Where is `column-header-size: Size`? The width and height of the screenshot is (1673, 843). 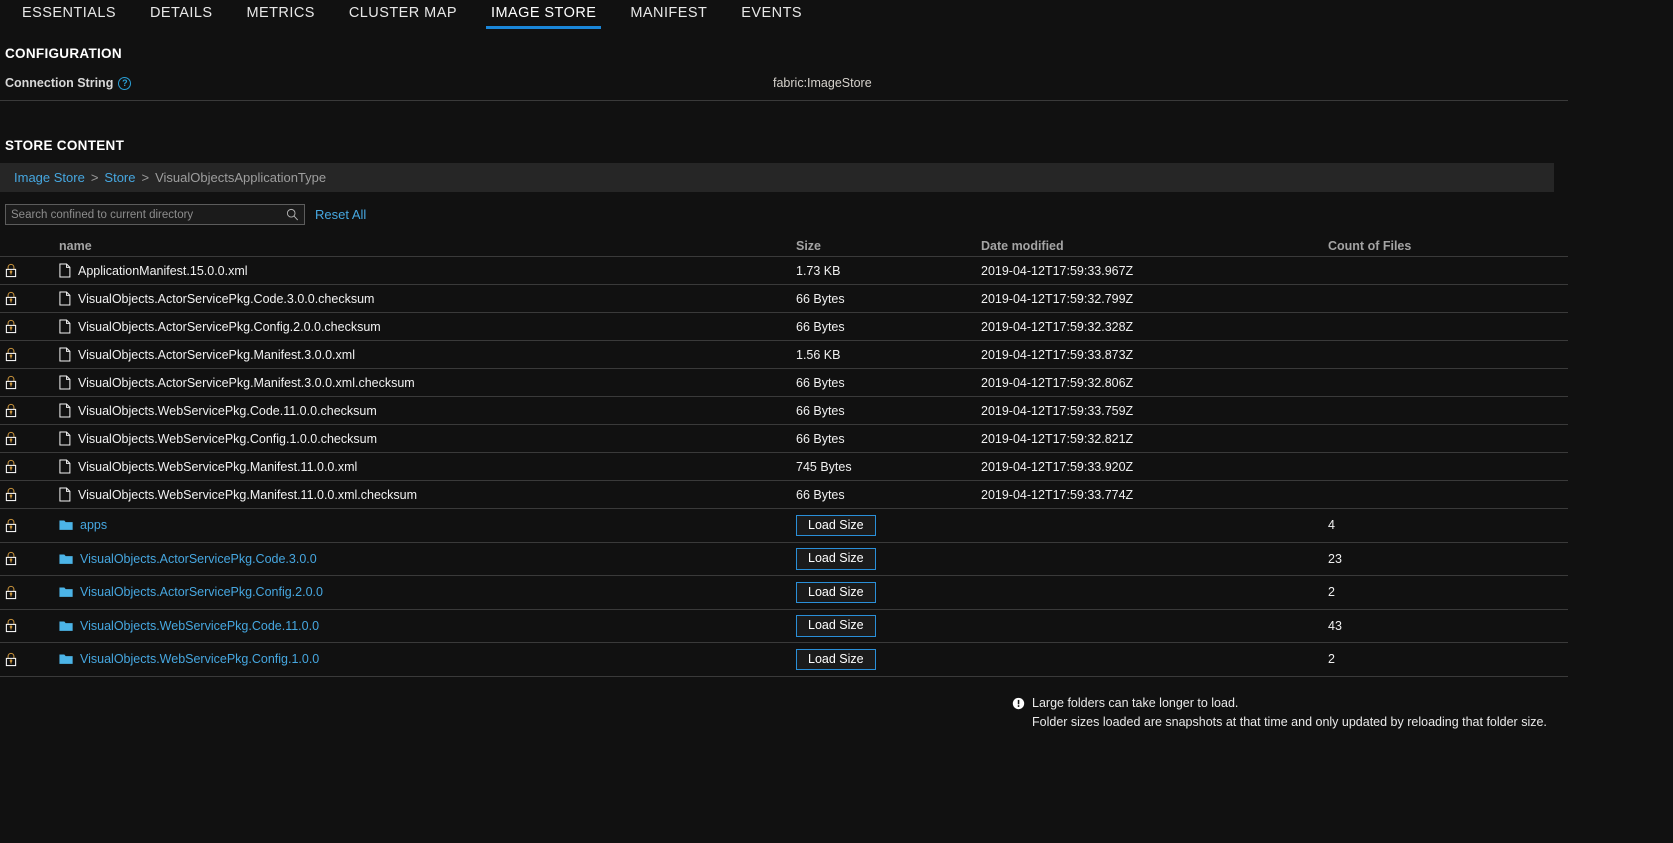 column-header-size: Size is located at coordinates (809, 246).